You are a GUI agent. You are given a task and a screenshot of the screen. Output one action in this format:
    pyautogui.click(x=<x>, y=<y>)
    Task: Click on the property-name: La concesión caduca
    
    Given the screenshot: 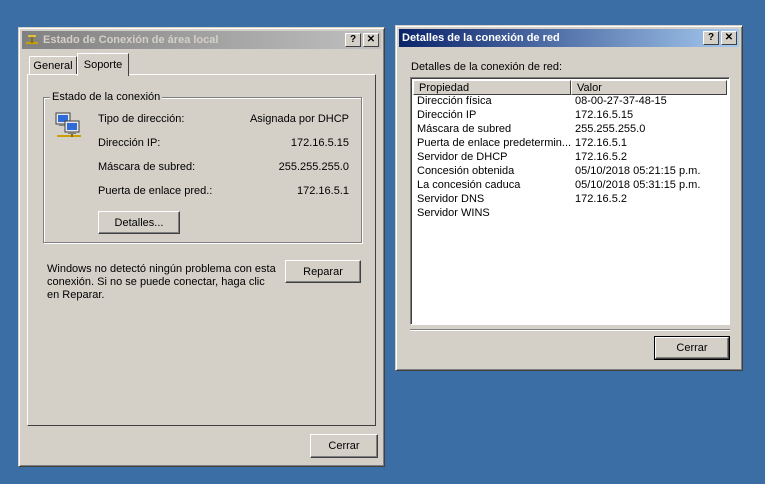 What is the action you would take?
    pyautogui.click(x=469, y=185)
    